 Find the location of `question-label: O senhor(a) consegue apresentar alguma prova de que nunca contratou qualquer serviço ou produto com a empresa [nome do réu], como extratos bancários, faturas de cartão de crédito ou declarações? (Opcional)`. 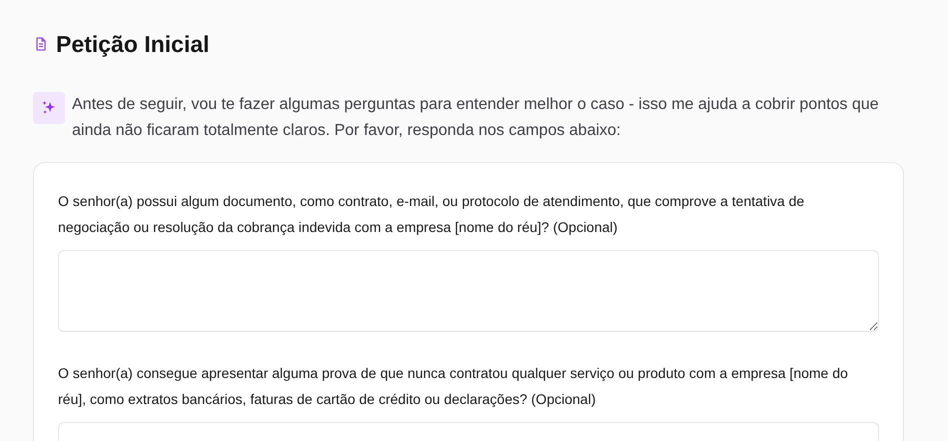

question-label: O senhor(a) consegue apresentar alguma prova de que nunca contratou qualquer serviço ou produto com a empresa [nome do réu], como extratos bancários, faturas de cartão de crédito ou declarações? (Opcional) is located at coordinates (453, 386).